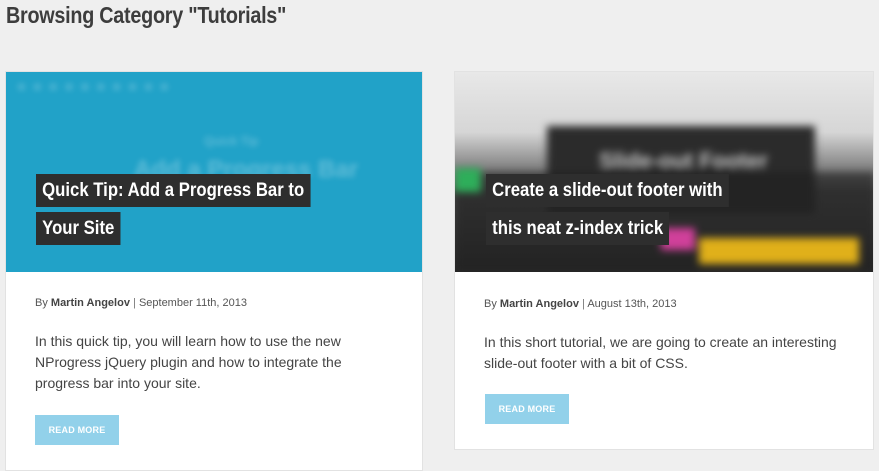 The width and height of the screenshot is (879, 471). Describe the element at coordinates (231, 141) in the screenshot. I see `hero-caption-small: Quick Tip` at that location.